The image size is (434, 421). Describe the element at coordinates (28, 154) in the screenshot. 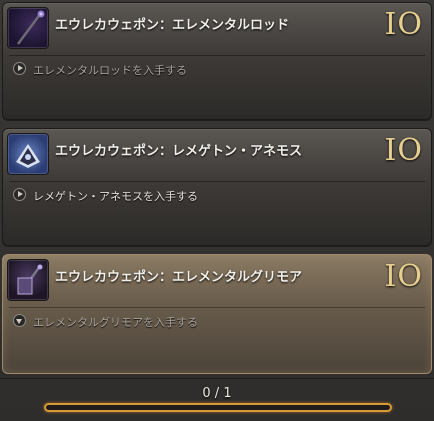

I see `book-icon` at that location.